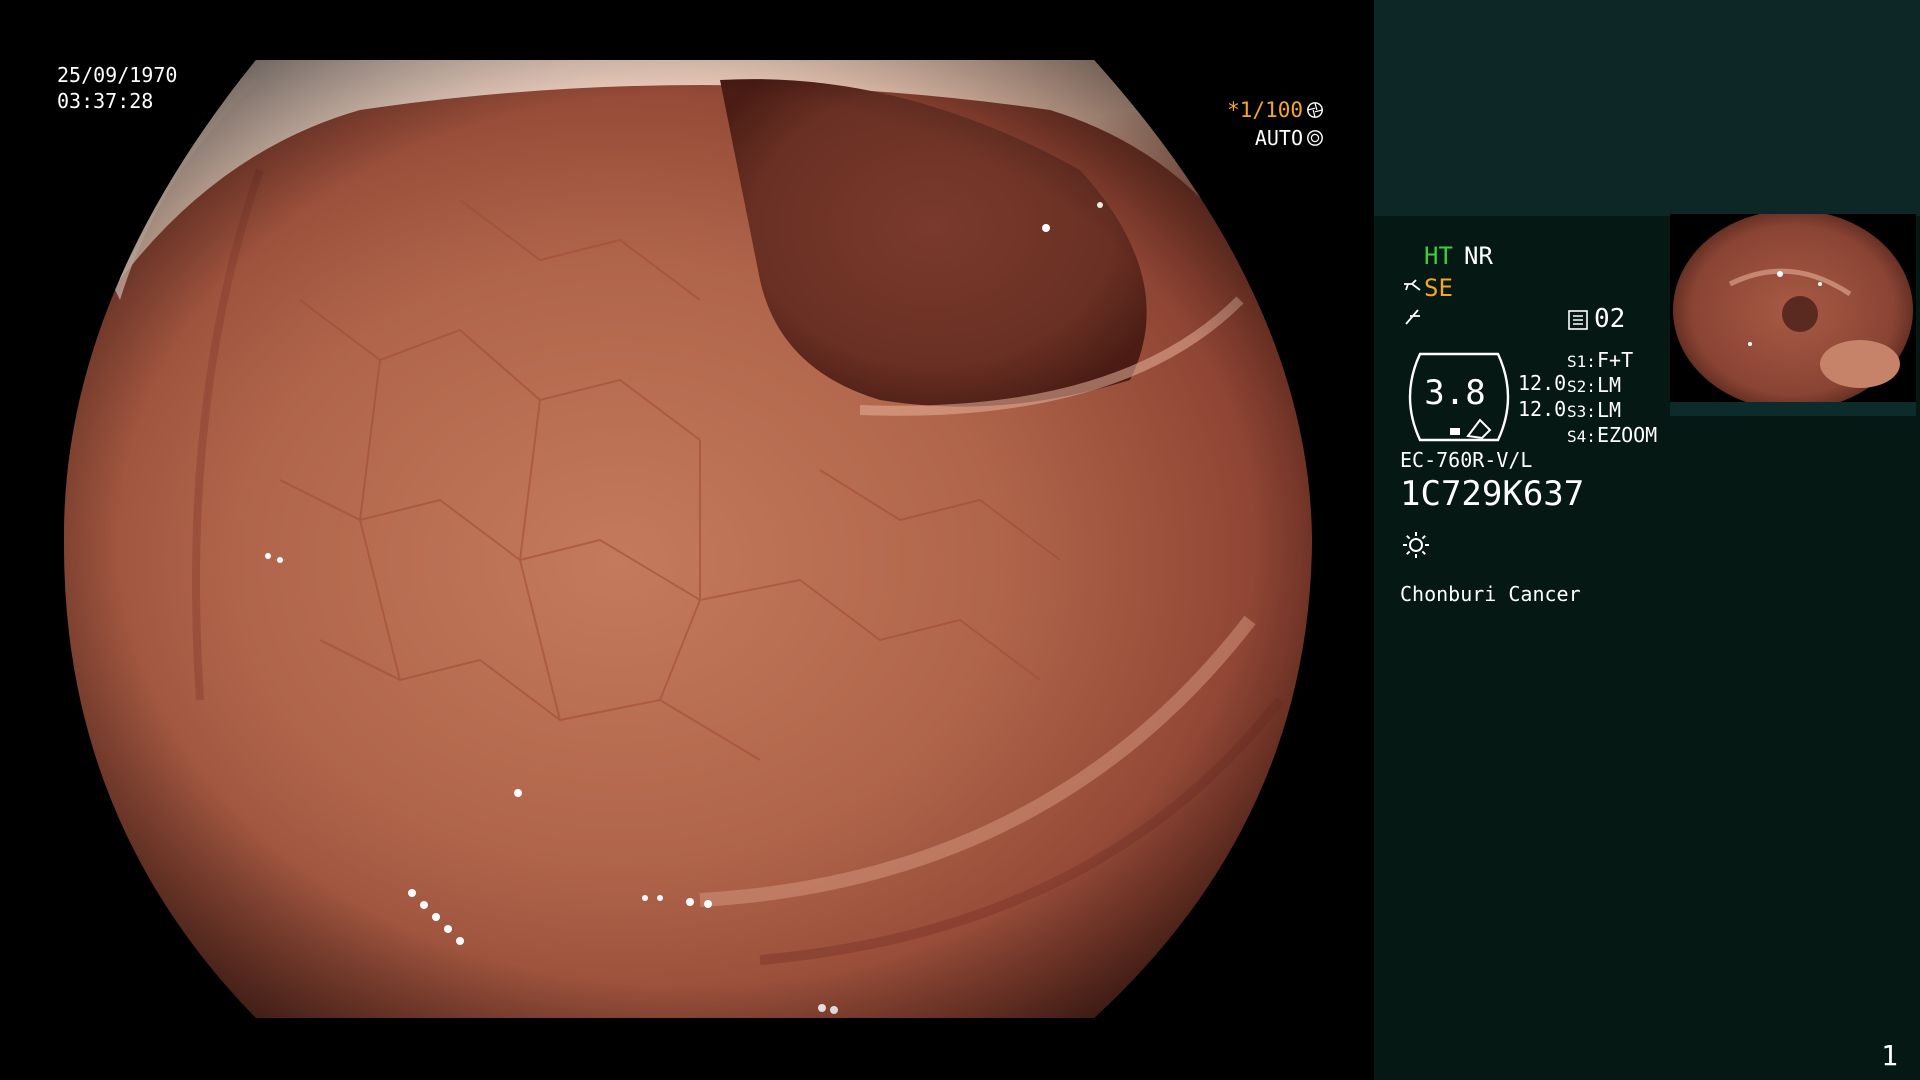 The width and height of the screenshot is (1920, 1080). What do you see at coordinates (1315, 138) in the screenshot?
I see `iris-icon` at bounding box center [1315, 138].